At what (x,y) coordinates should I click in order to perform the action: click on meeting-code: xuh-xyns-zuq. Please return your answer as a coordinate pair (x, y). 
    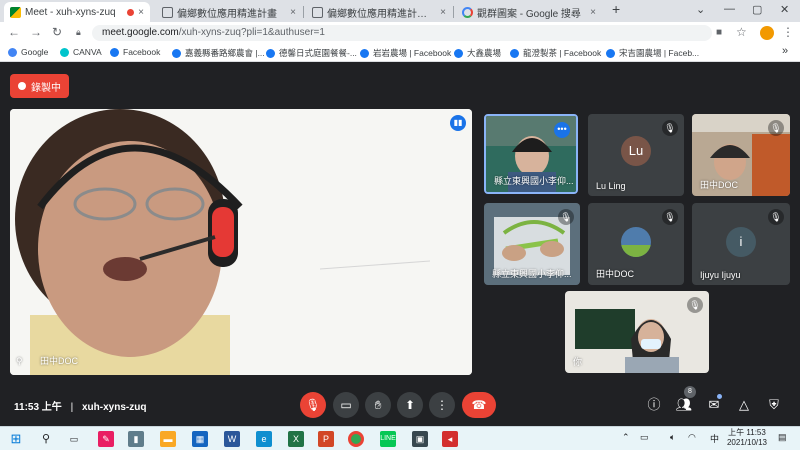
    Looking at the image, I should click on (114, 407).